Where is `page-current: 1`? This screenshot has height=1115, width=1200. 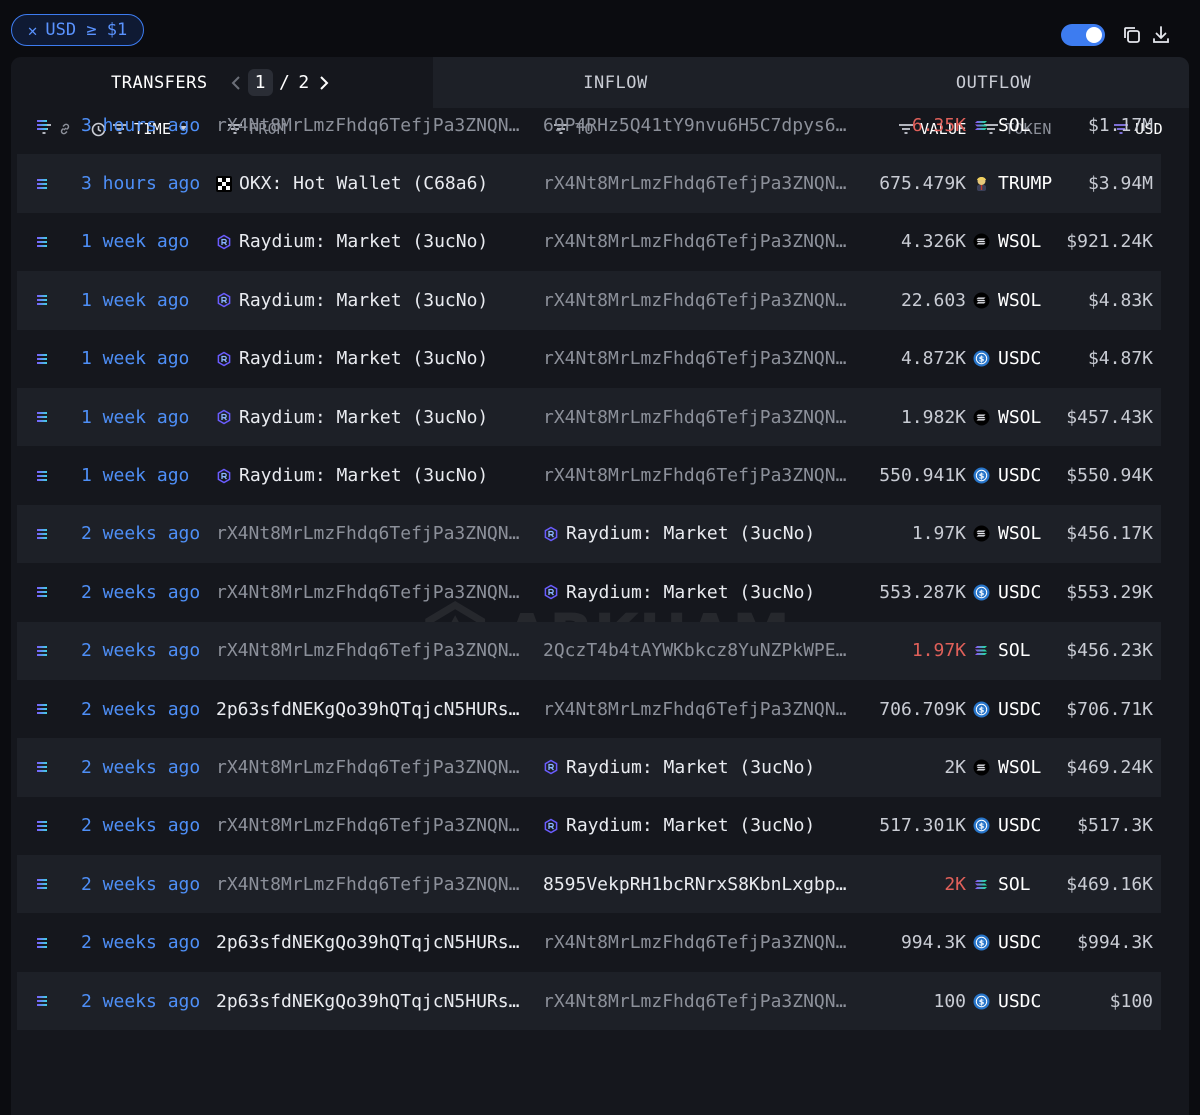
page-current: 1 is located at coordinates (260, 82).